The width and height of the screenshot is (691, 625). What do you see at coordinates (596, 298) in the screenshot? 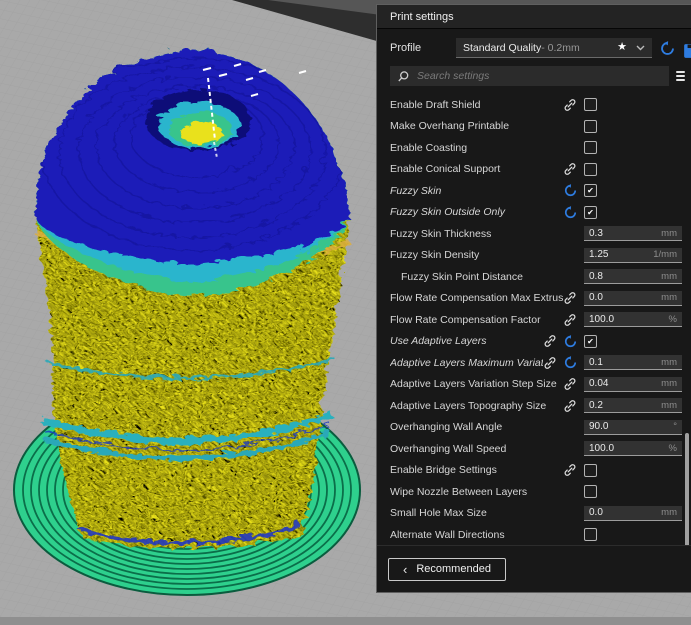
I see `field-value: 0.0` at bounding box center [596, 298].